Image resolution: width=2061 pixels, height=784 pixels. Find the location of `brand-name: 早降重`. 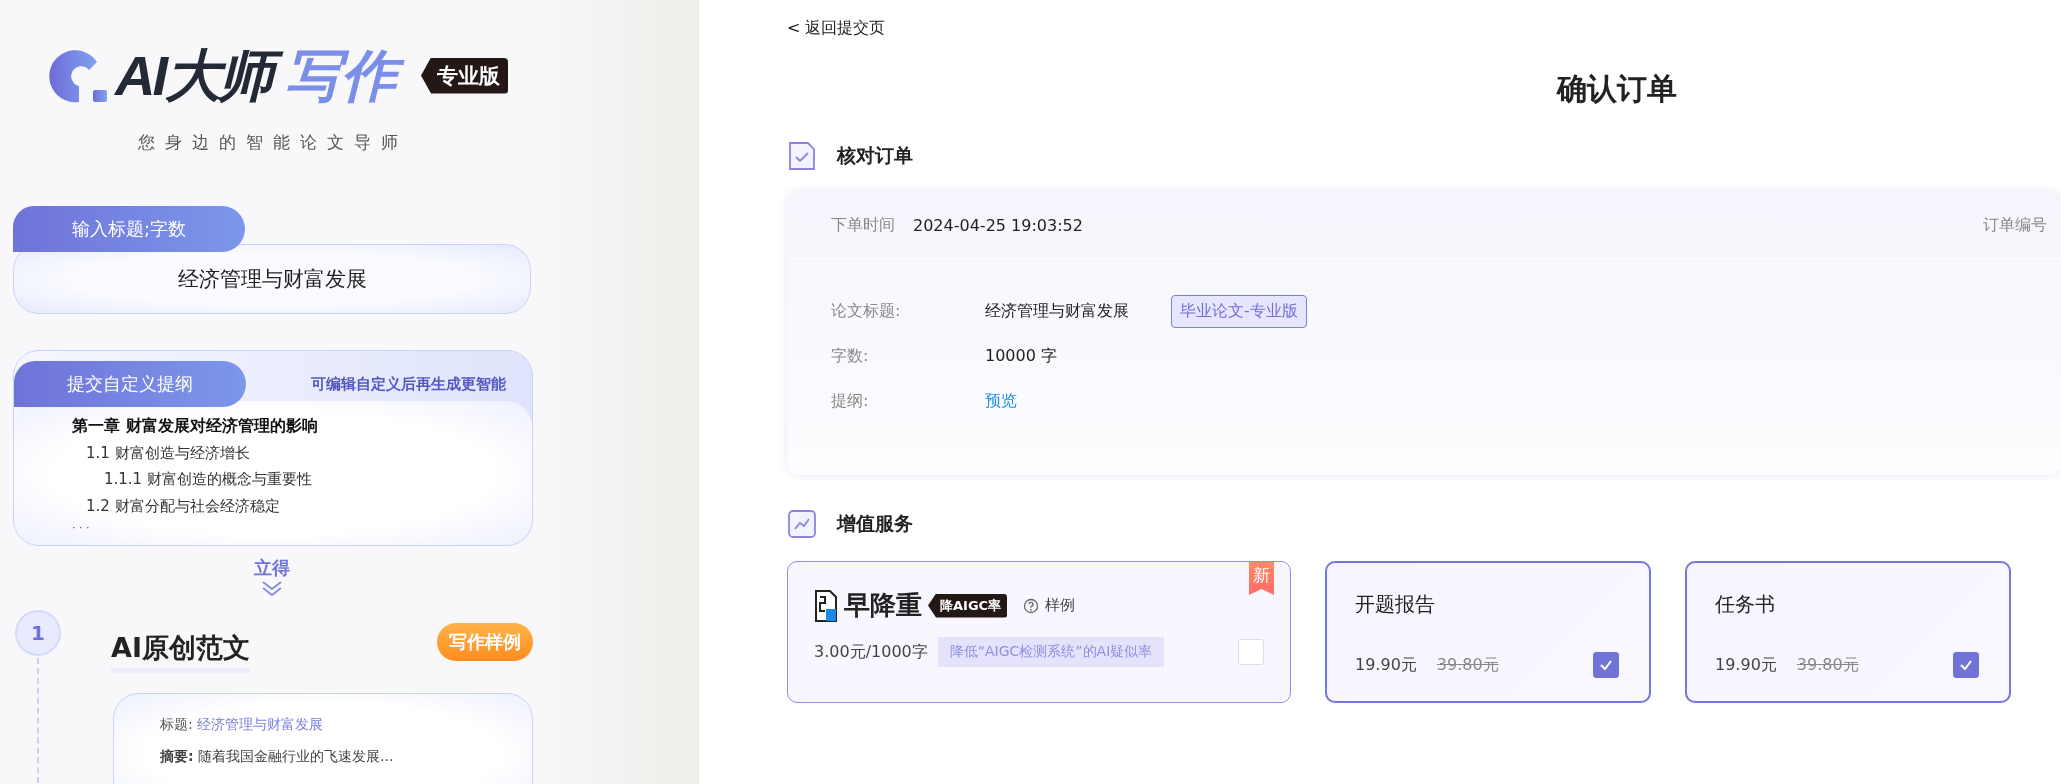

brand-name: 早降重 is located at coordinates (883, 605).